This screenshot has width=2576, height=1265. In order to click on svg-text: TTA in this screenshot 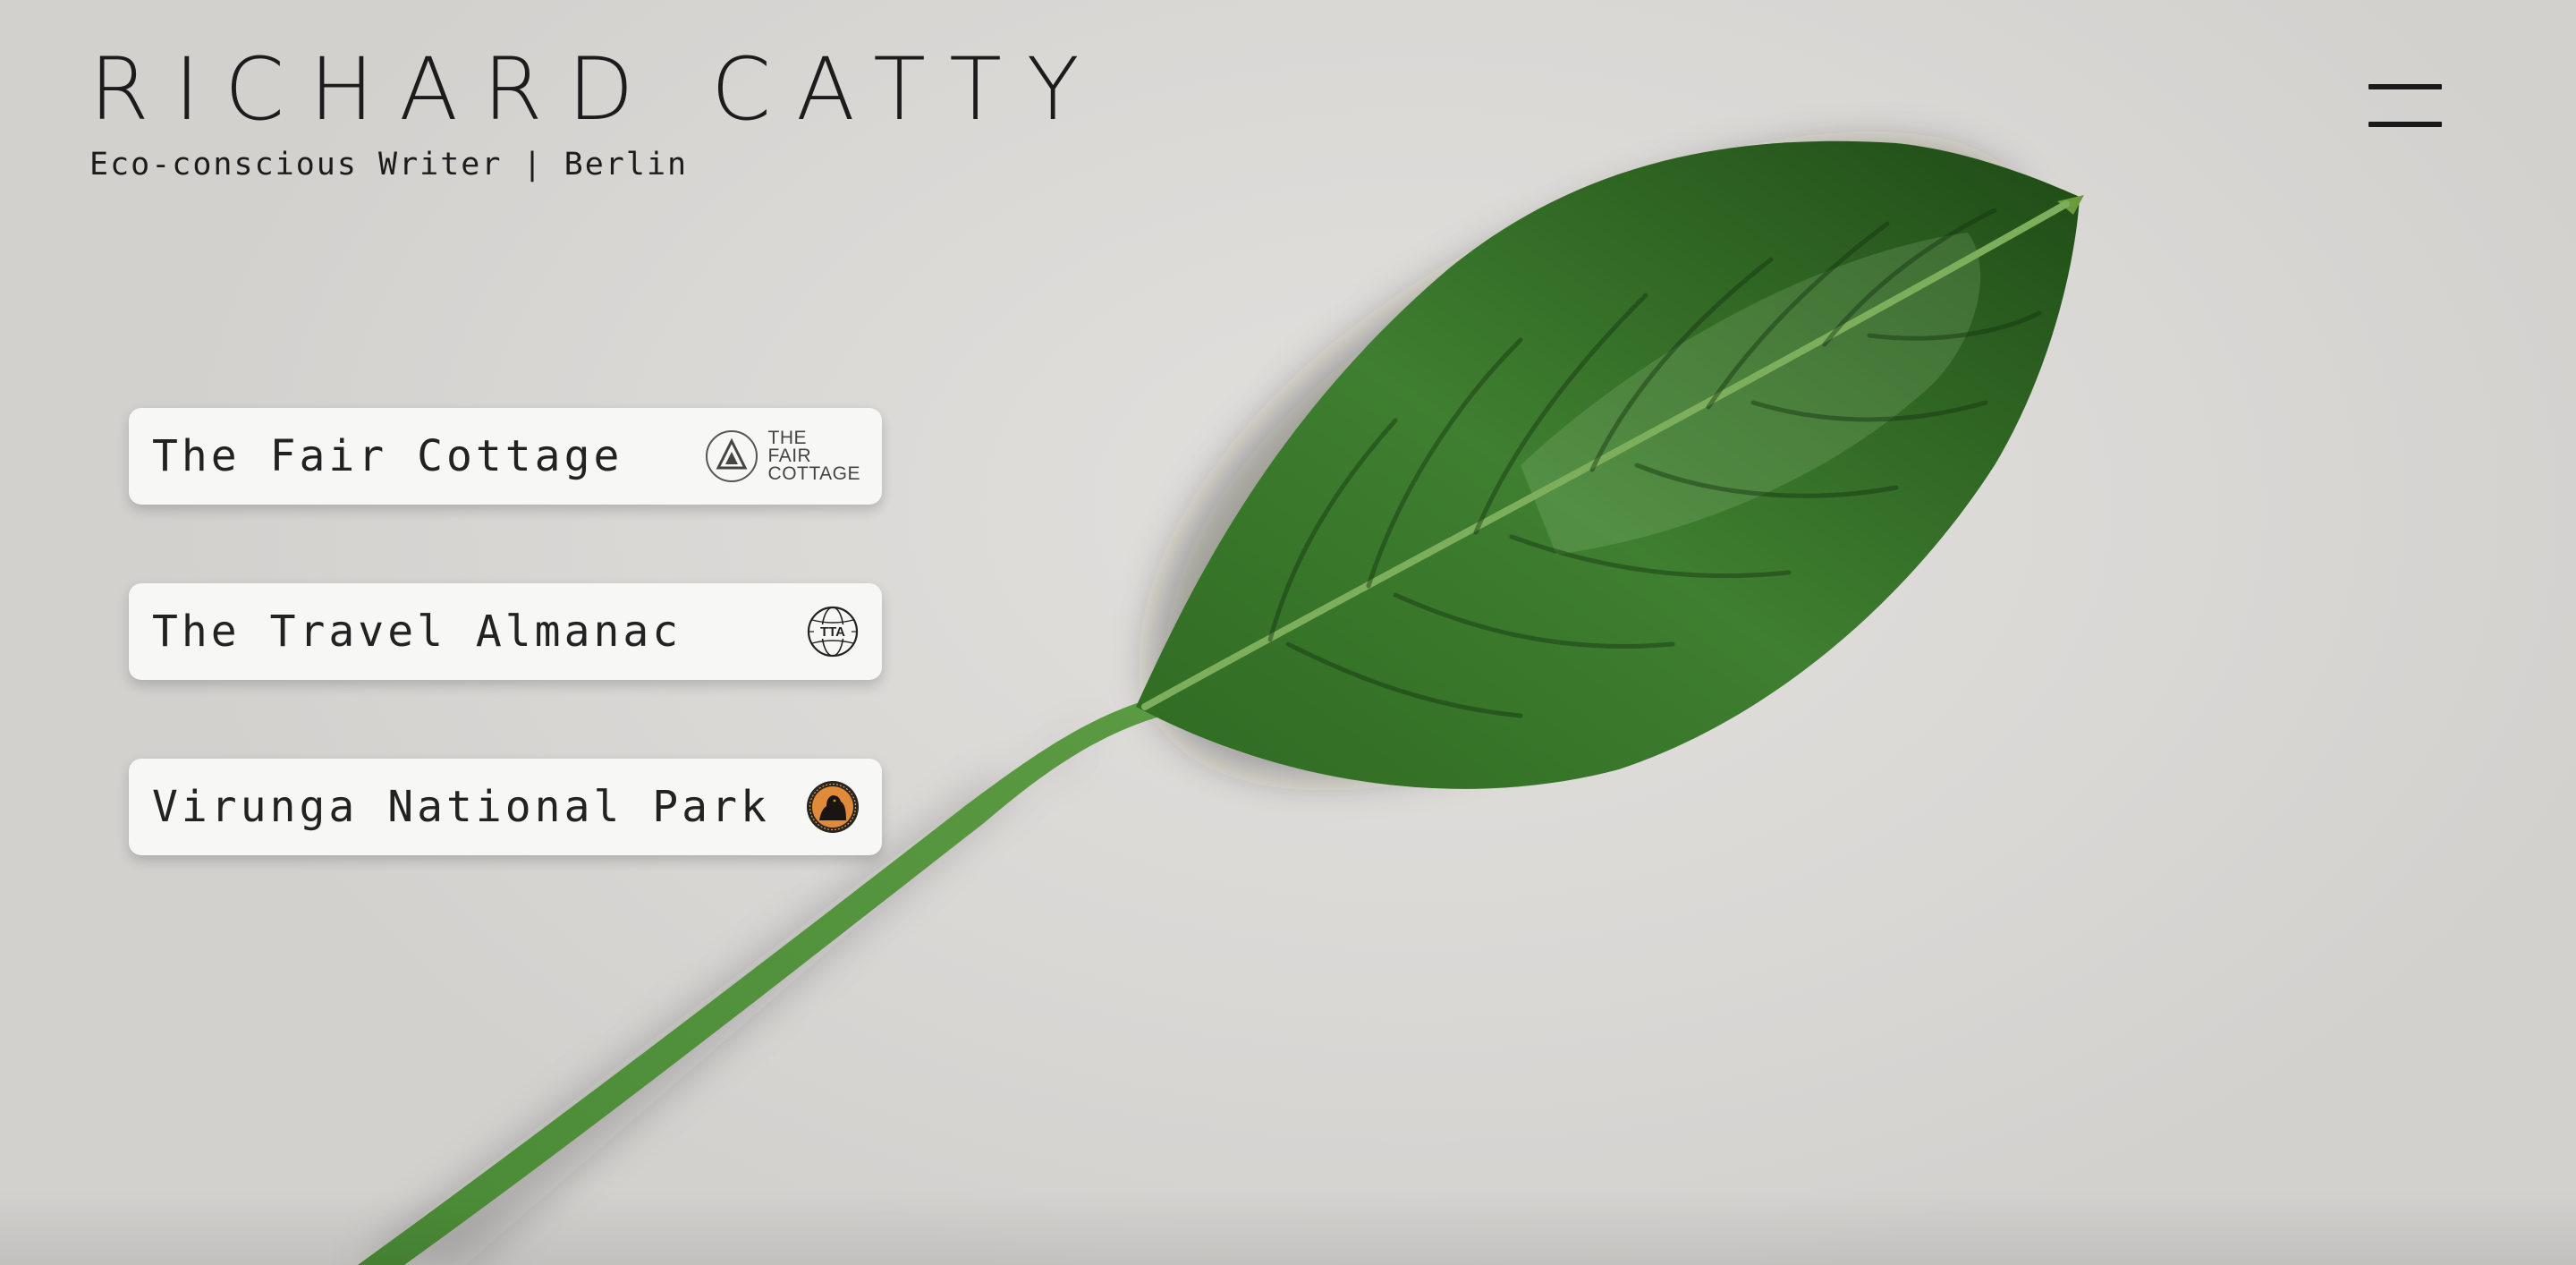, I will do `click(832, 632)`.